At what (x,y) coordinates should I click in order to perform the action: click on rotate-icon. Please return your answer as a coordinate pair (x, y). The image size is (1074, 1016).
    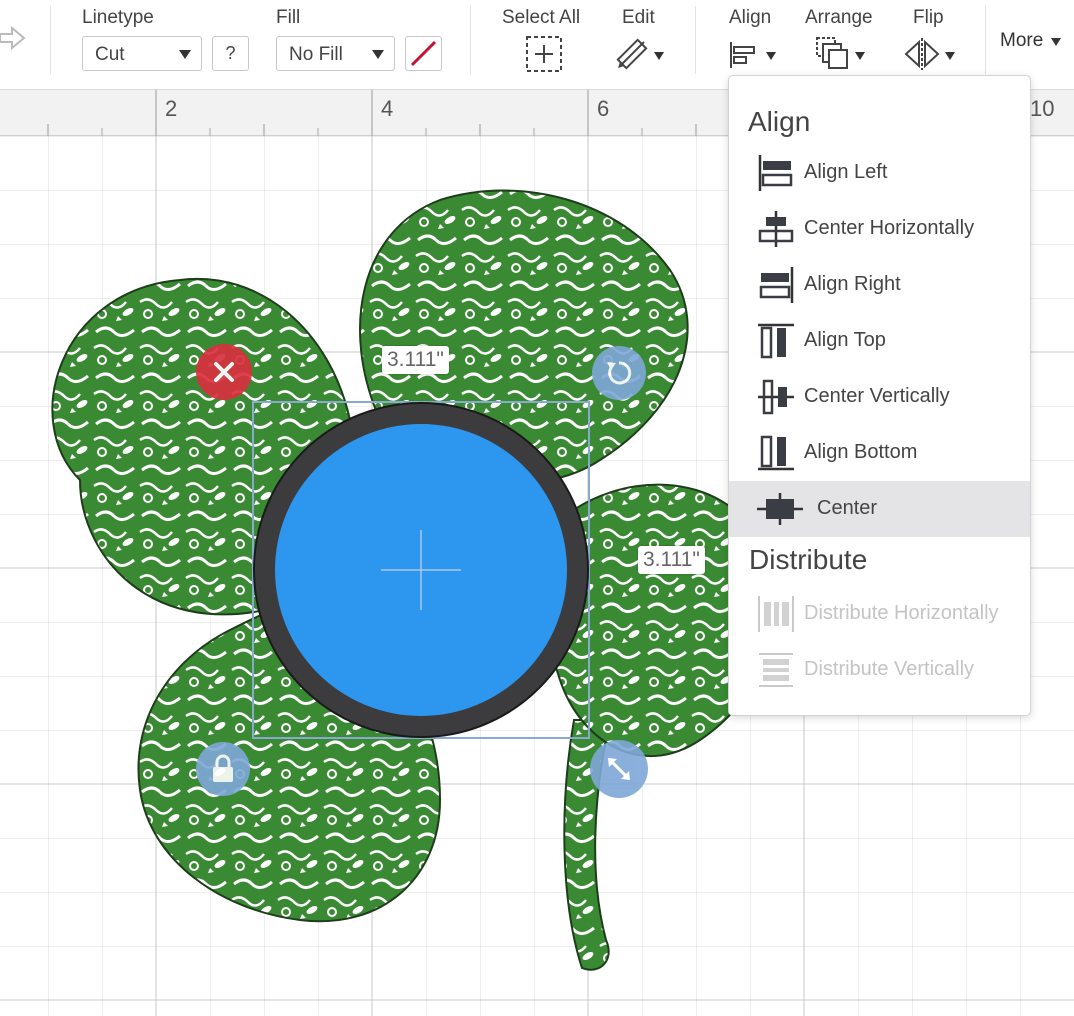
    Looking at the image, I should click on (619, 373).